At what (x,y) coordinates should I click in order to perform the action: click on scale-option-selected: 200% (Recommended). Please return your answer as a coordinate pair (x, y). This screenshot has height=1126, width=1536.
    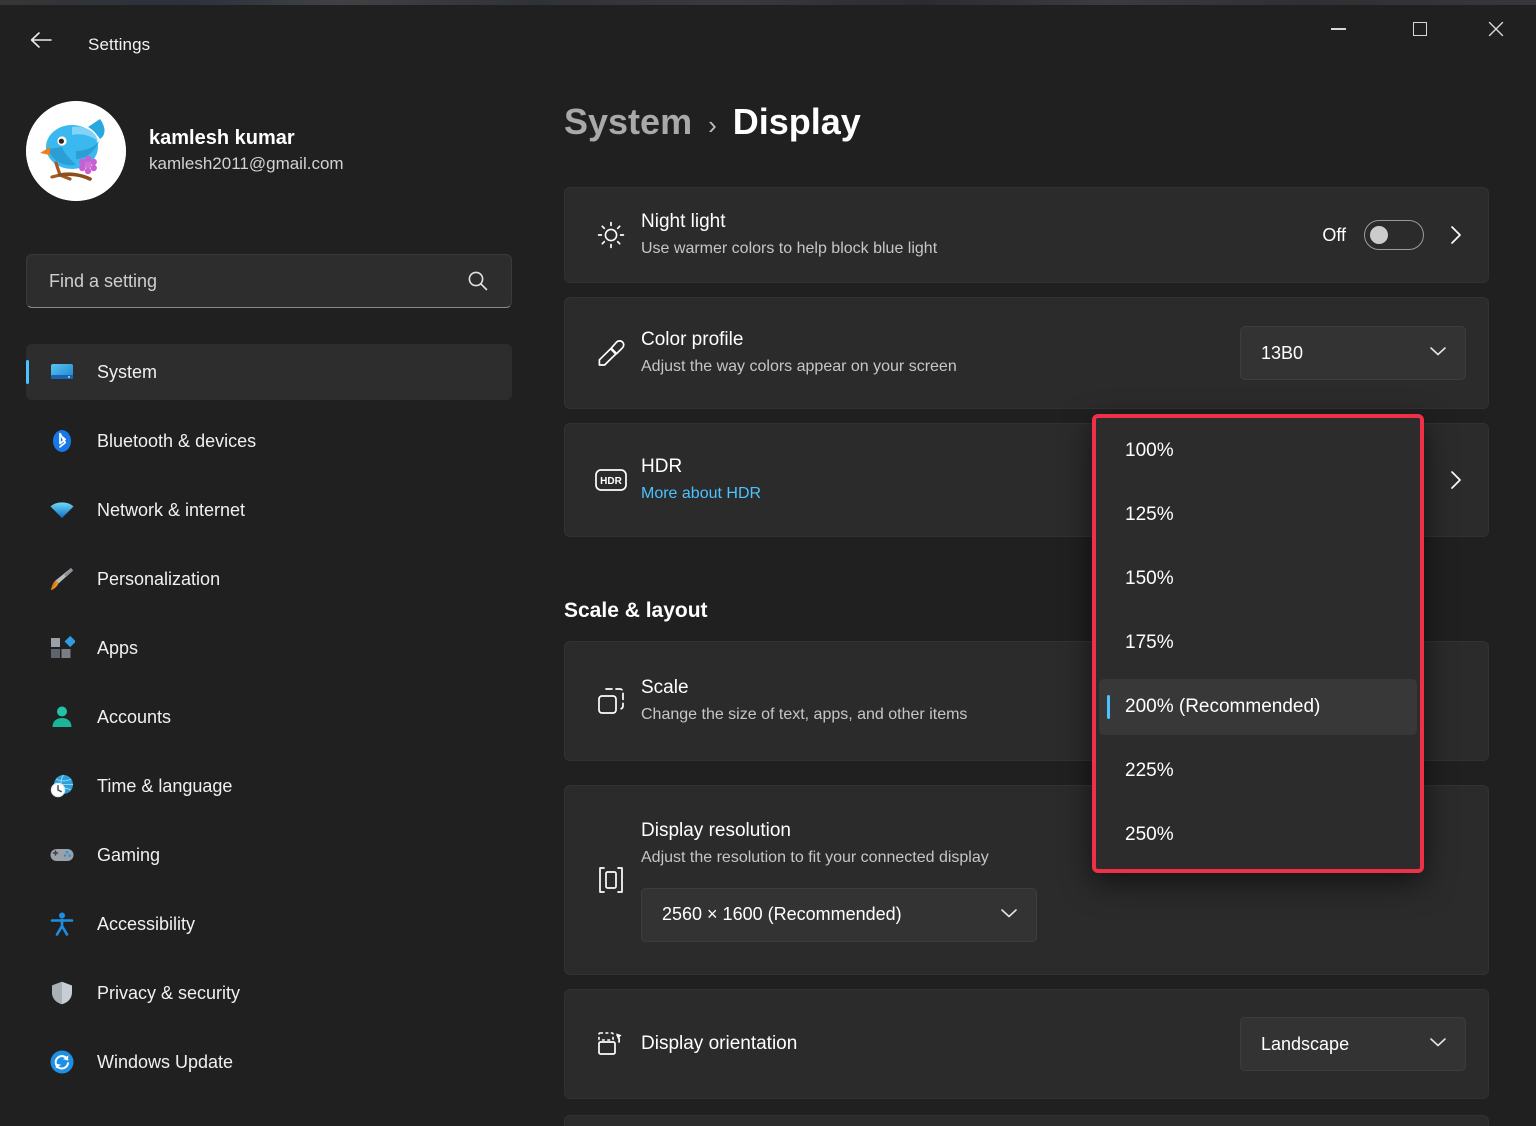
    Looking at the image, I should click on (1258, 707).